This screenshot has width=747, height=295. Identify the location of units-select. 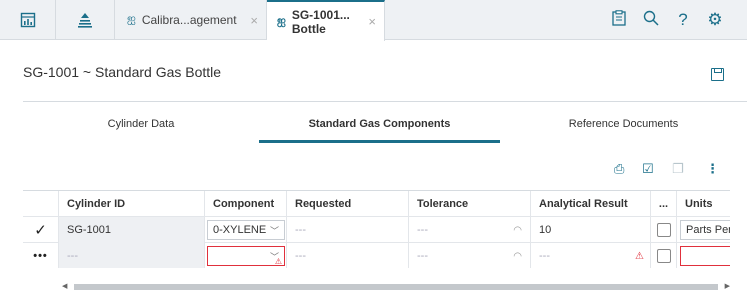
(705, 256).